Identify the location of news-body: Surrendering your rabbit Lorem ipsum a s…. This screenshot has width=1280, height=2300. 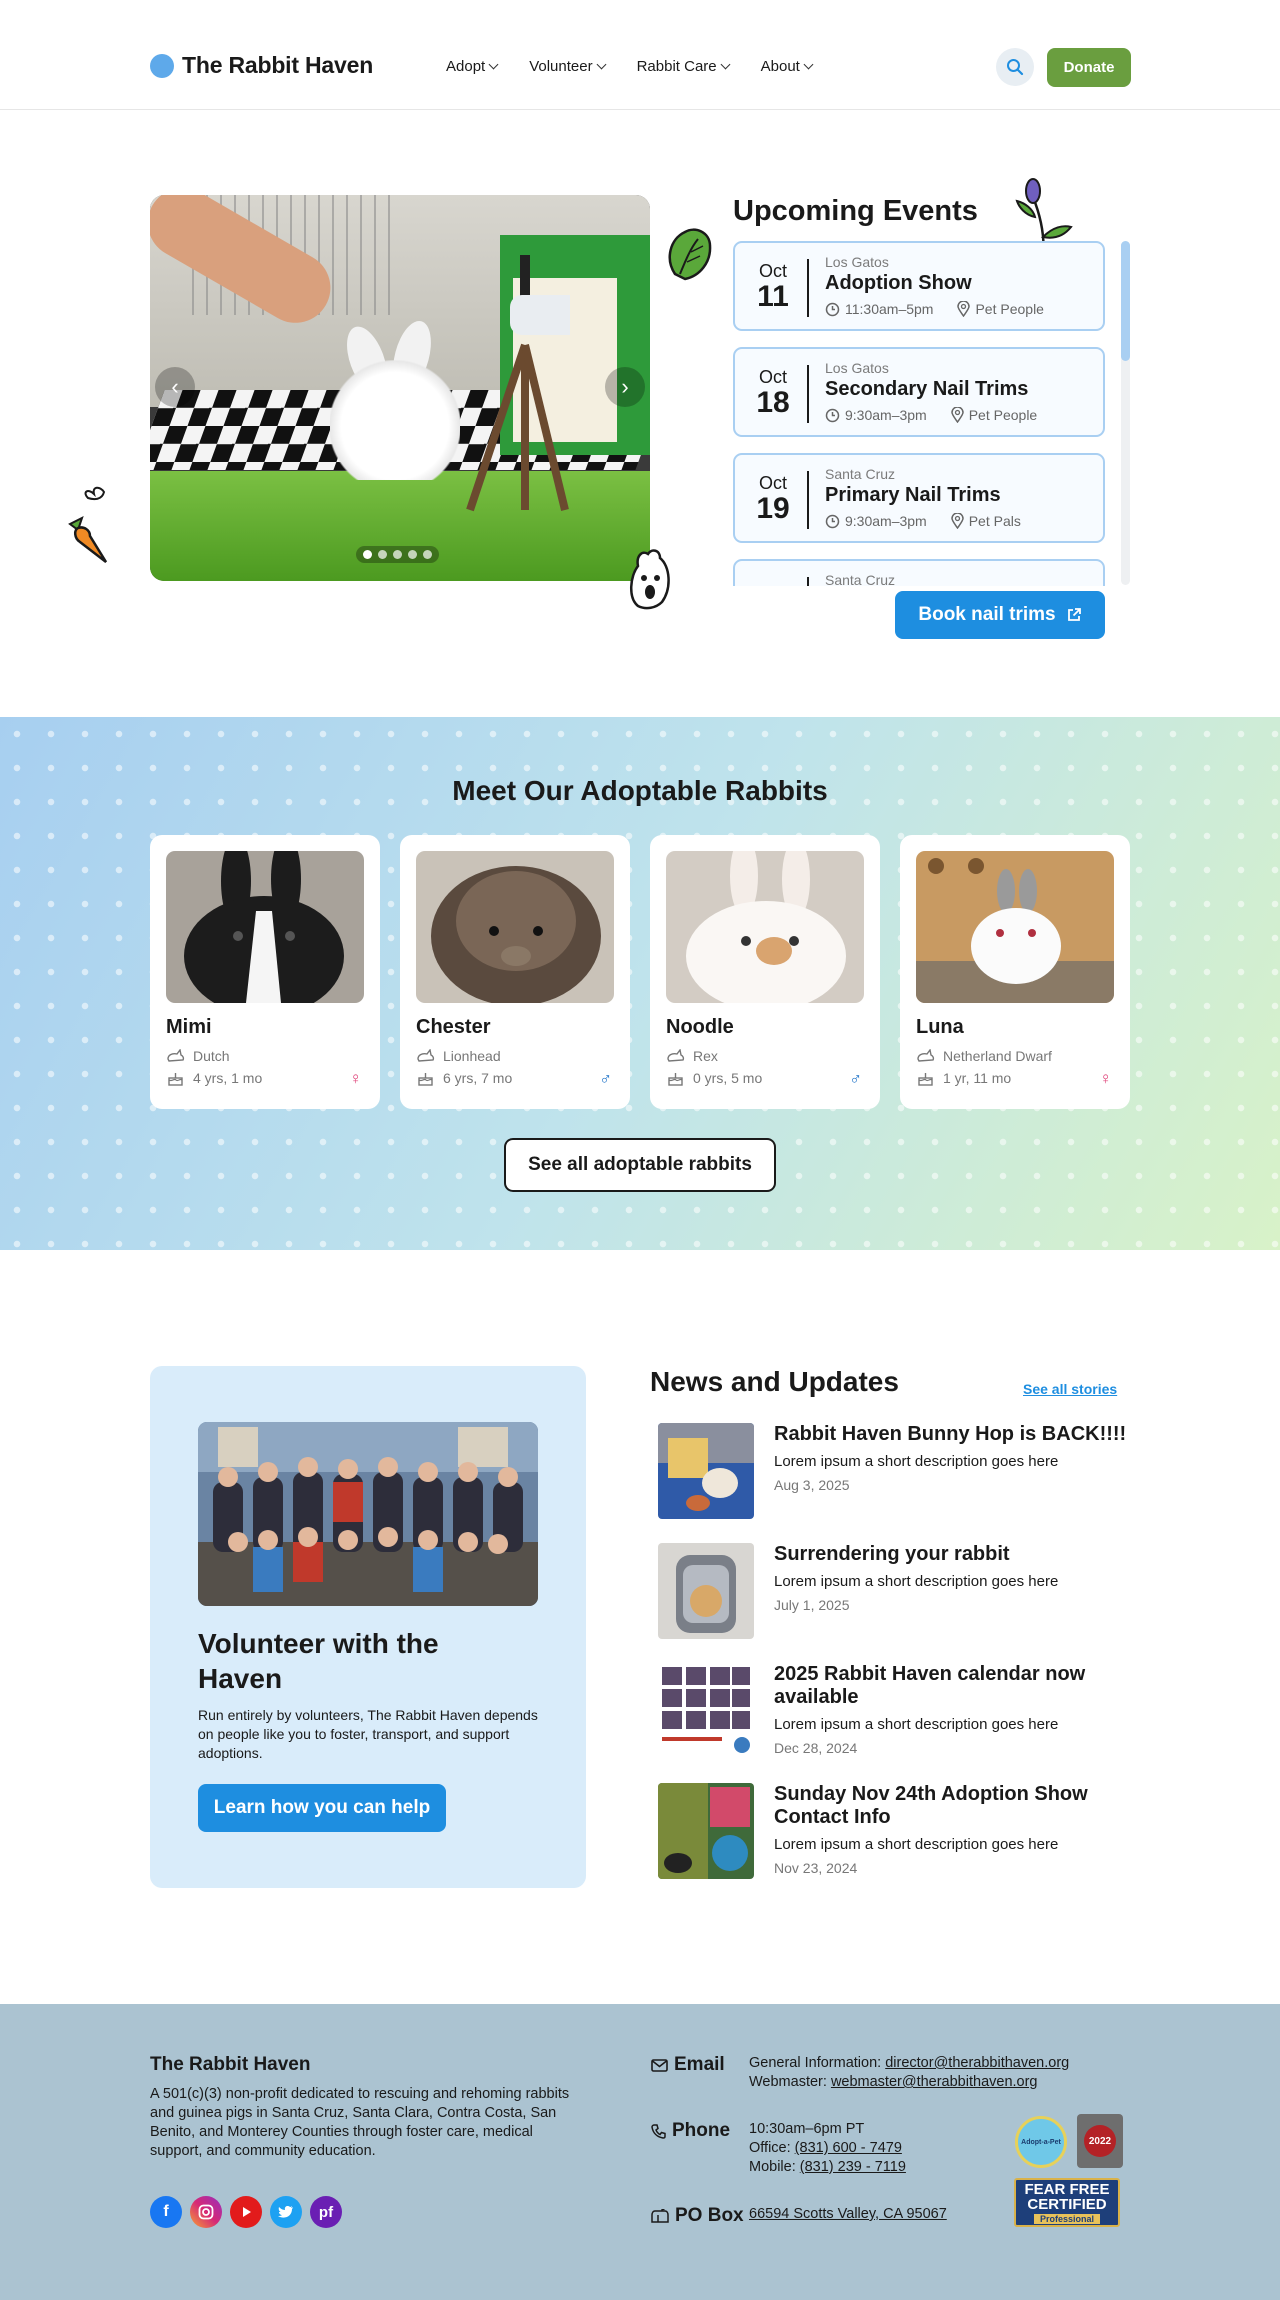
(954, 1579).